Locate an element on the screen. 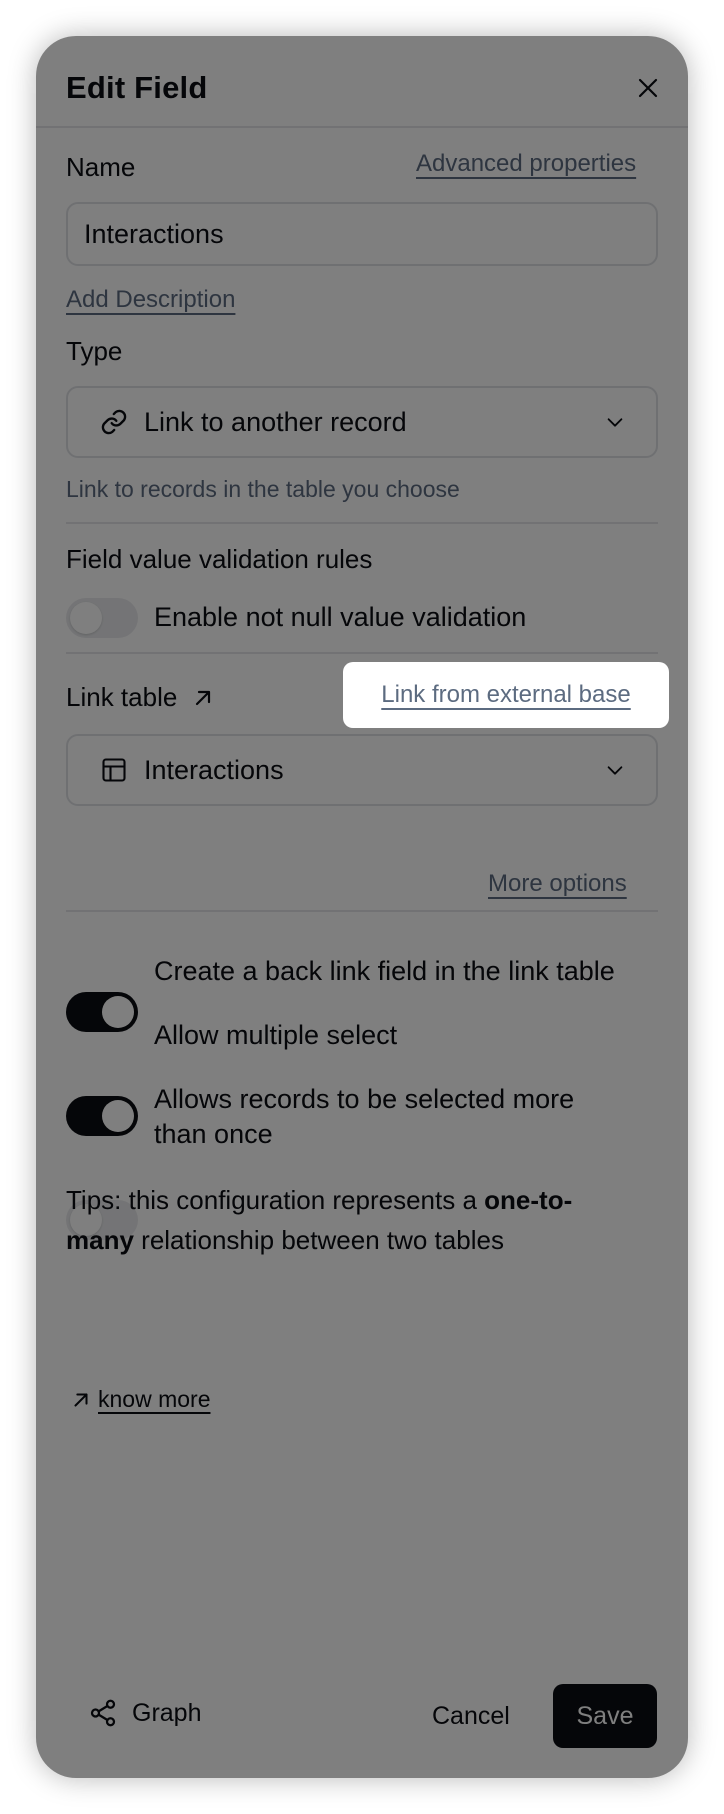 This screenshot has width=724, height=1814. share-graph-icon is located at coordinates (103, 1713).